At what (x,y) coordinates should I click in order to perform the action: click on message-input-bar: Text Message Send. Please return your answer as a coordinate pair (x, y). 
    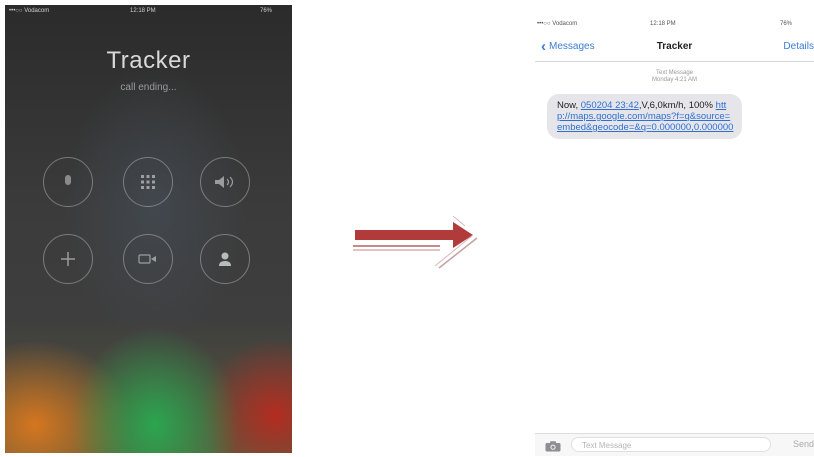
    Looking at the image, I should click on (674, 444).